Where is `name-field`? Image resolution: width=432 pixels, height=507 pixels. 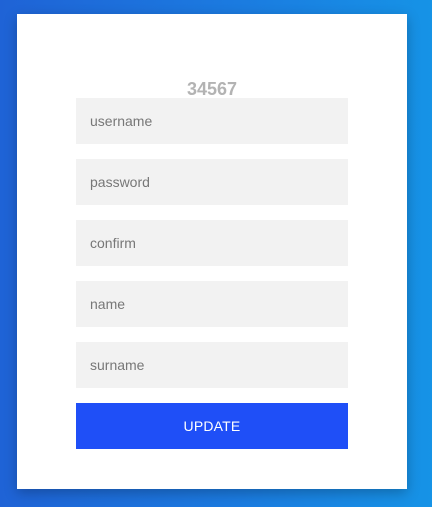 name-field is located at coordinates (212, 304).